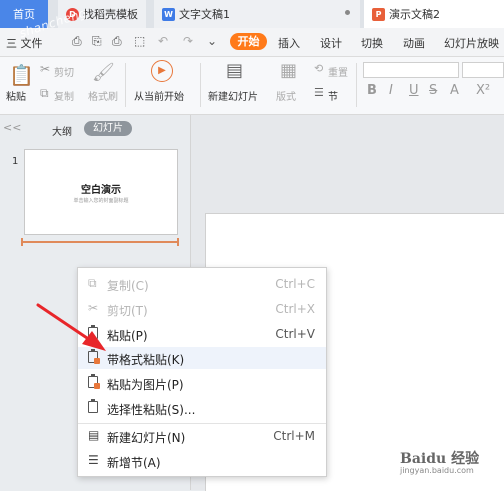 This screenshot has height=491, width=504. Describe the element at coordinates (77, 41) in the screenshot. I see `save-icon: ⎙` at that location.